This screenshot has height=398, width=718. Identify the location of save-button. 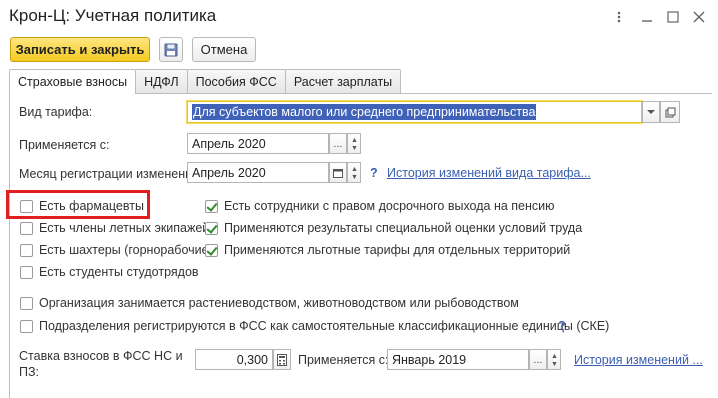
(171, 49).